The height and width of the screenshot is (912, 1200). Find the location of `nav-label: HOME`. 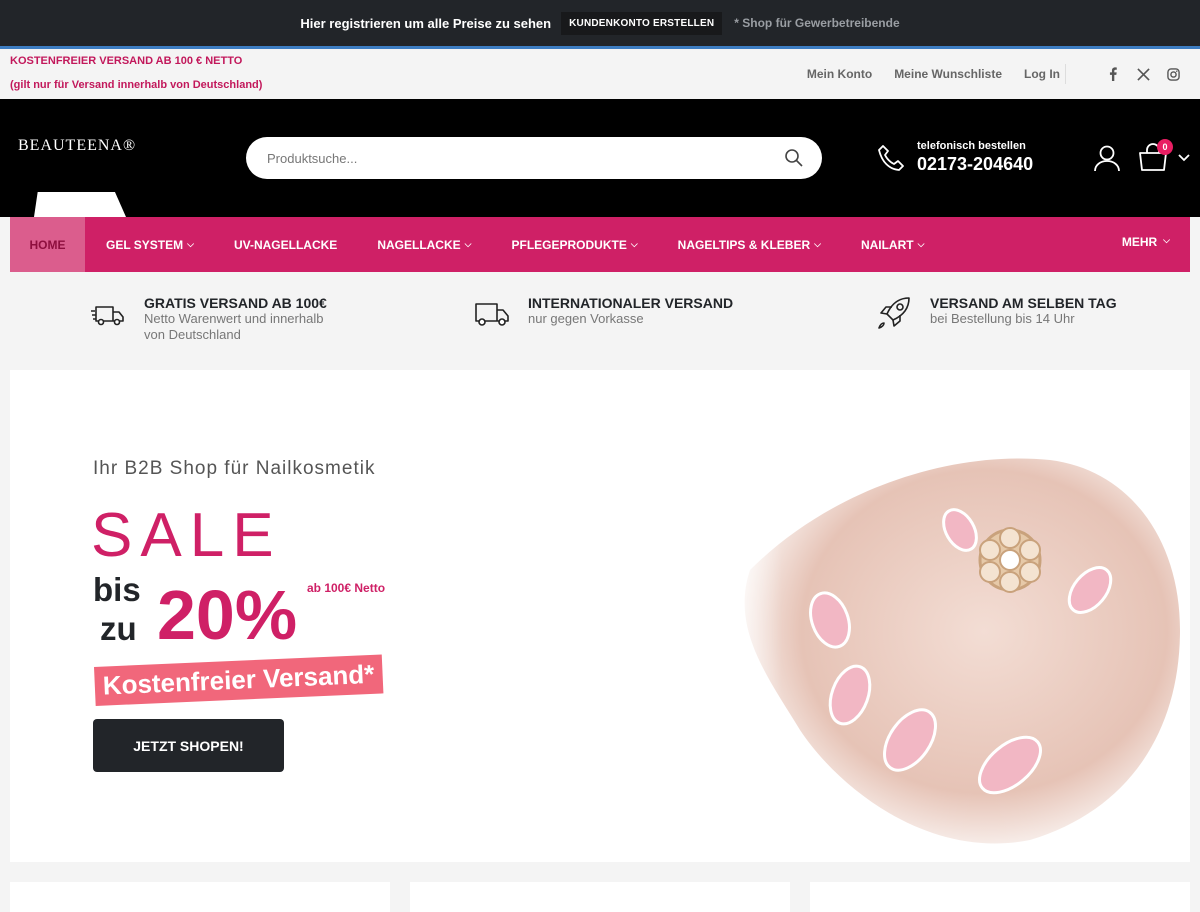

nav-label: HOME is located at coordinates (47, 244).